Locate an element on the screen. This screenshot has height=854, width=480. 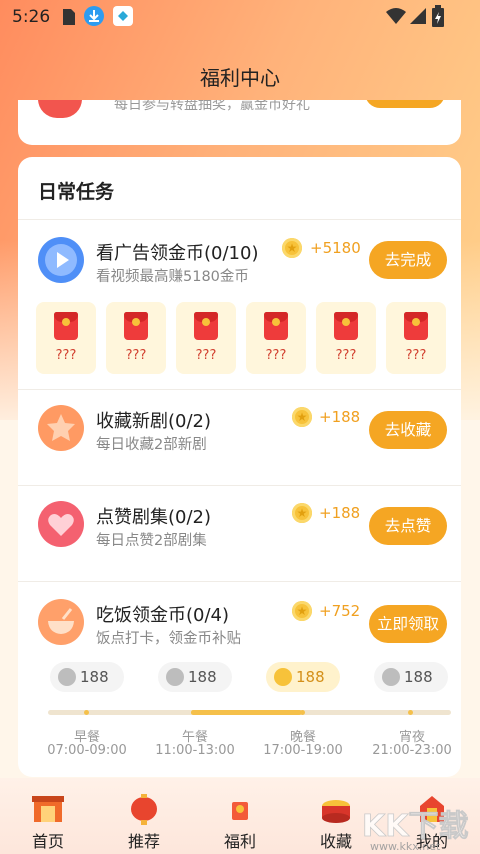
daily-tasks-title: 日常任务 is located at coordinates (76, 192).